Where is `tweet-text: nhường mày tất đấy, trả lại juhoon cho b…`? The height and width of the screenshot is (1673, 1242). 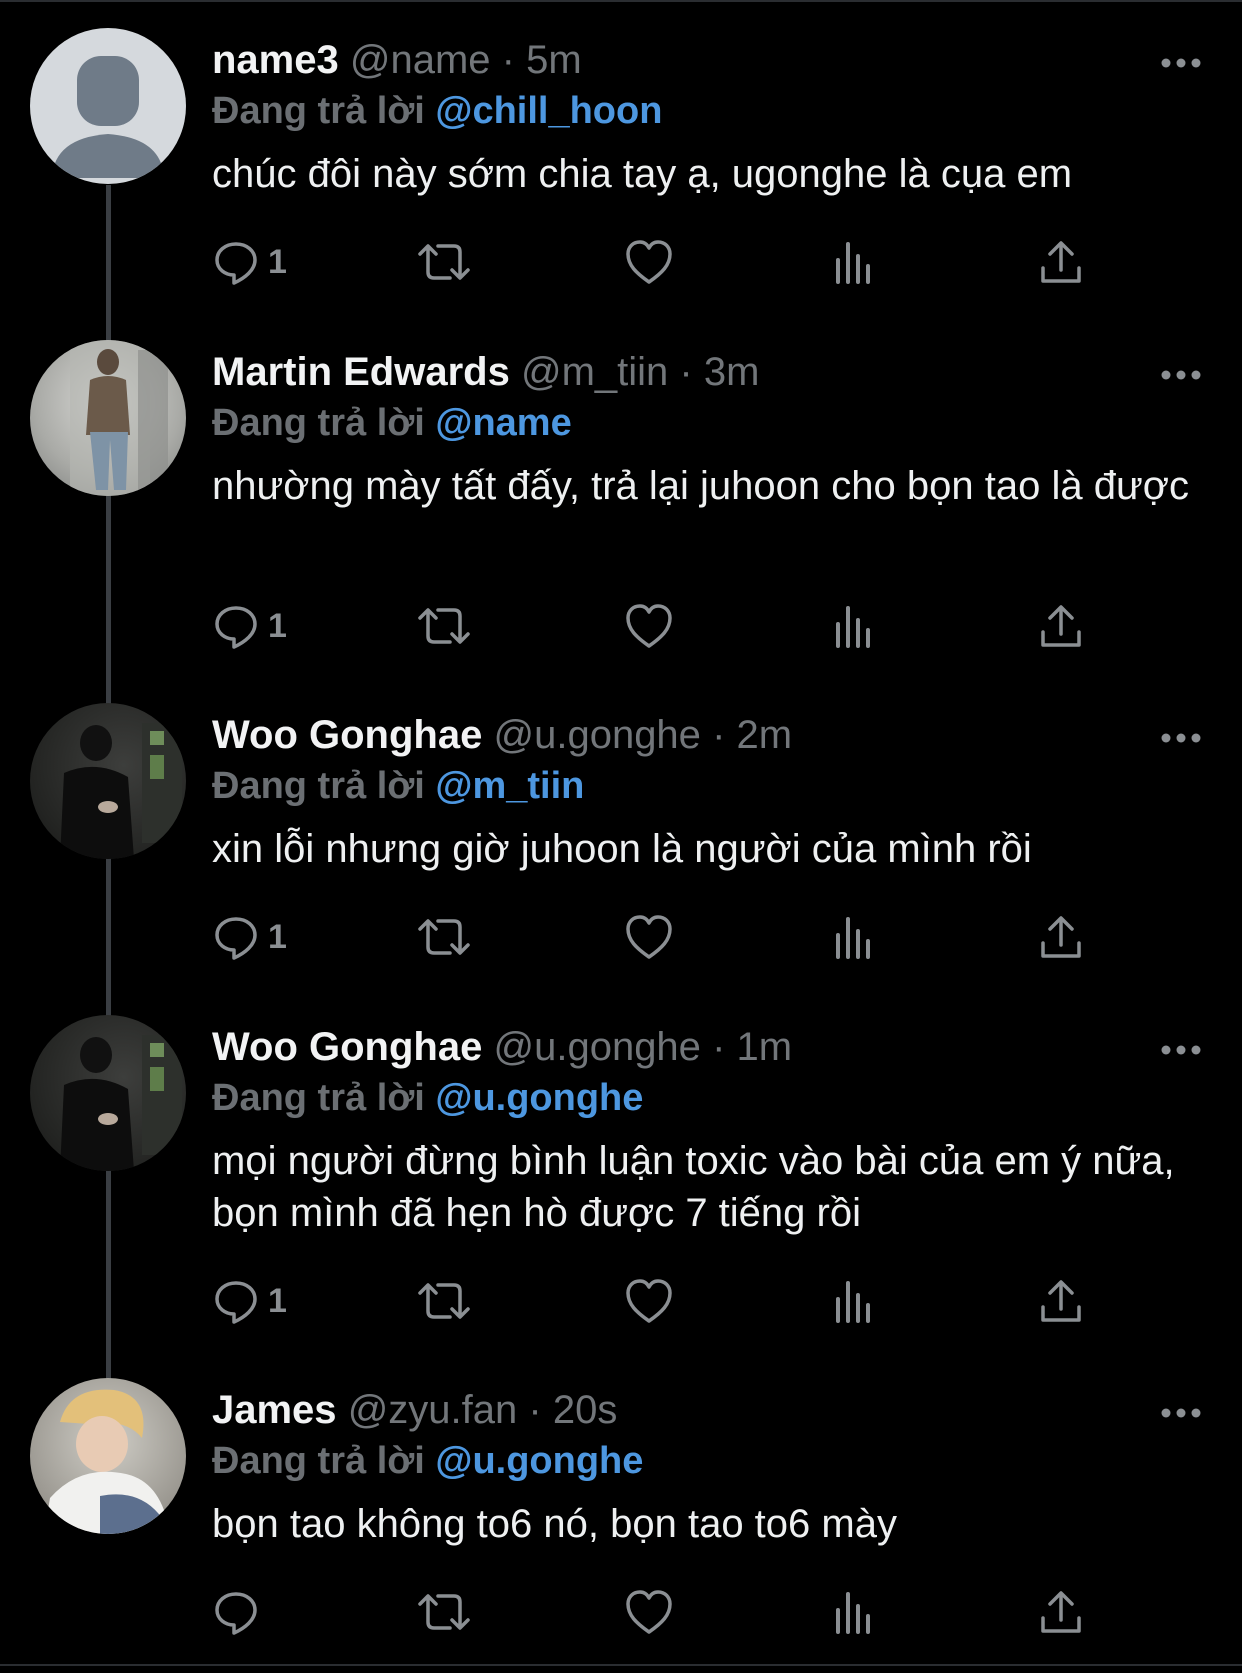 tweet-text: nhường mày tất đấy, trả lại juhoon cho b… is located at coordinates (700, 486).